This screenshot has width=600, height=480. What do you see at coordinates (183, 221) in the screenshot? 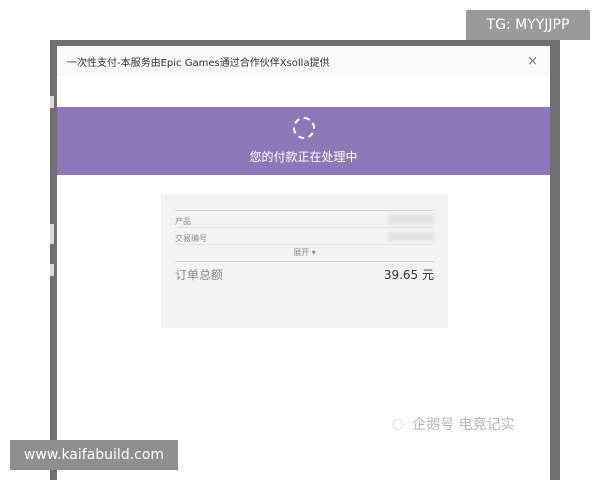
I see `receipt-row-label: 产品` at bounding box center [183, 221].